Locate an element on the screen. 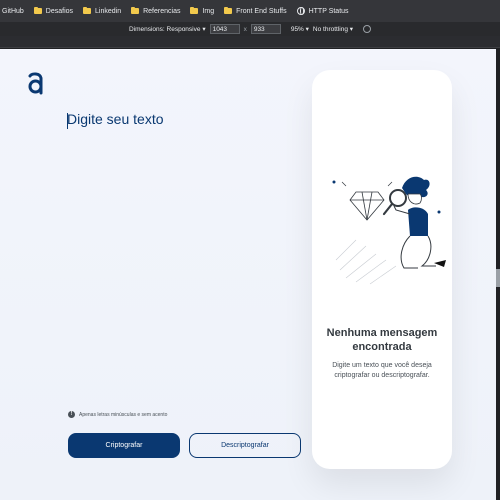  bookmark-label: HTTP Status is located at coordinates (328, 11).